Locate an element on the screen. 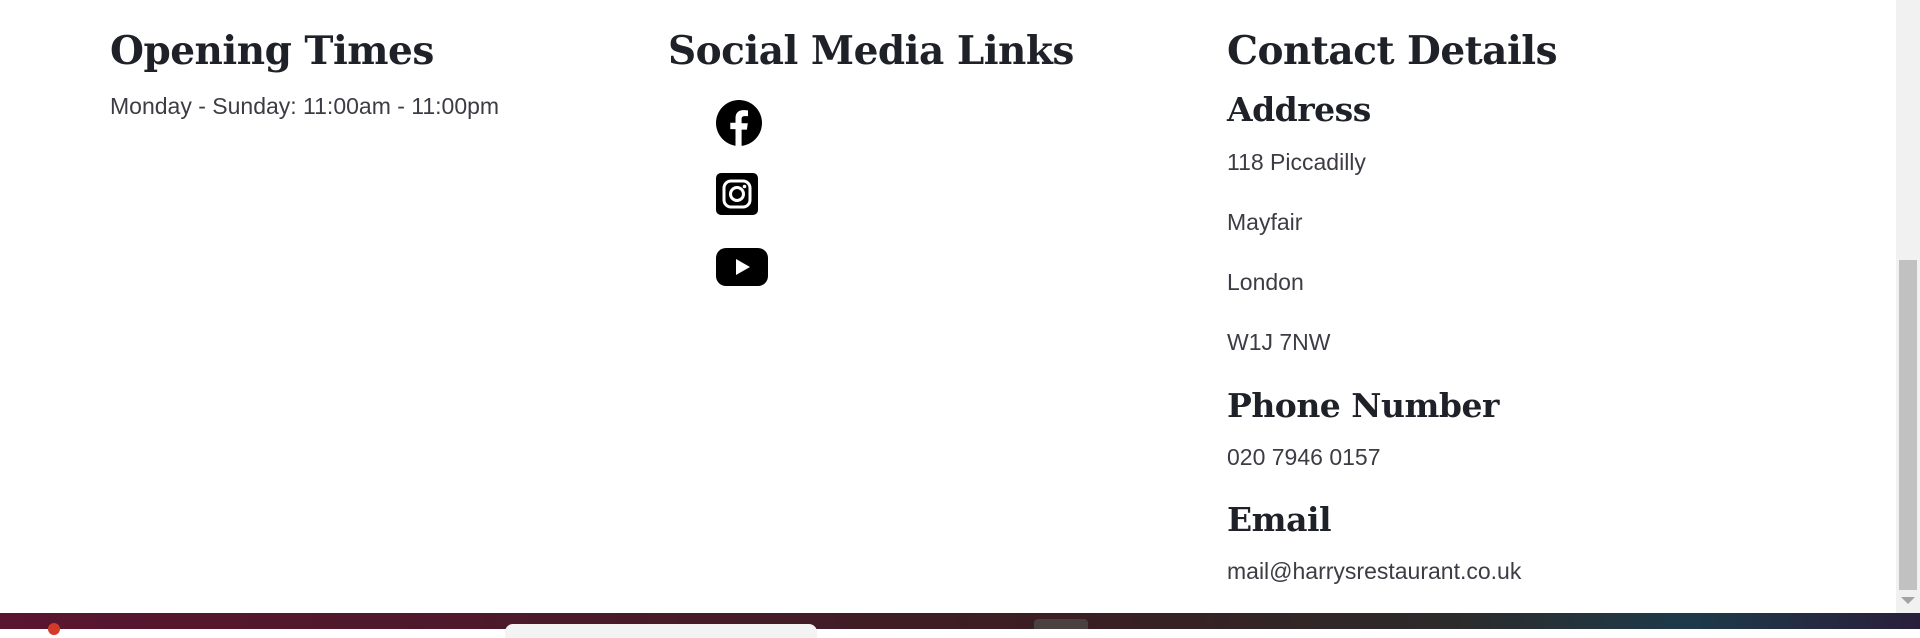  email-address: mail@harrysrestaurant.co.uk is located at coordinates (1374, 571).